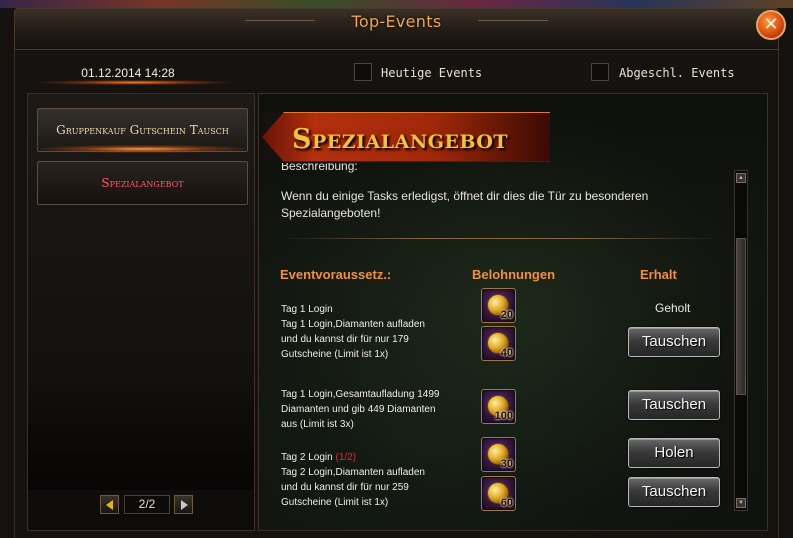  Describe the element at coordinates (147, 504) in the screenshot. I see `page-indicator: 2/2` at that location.